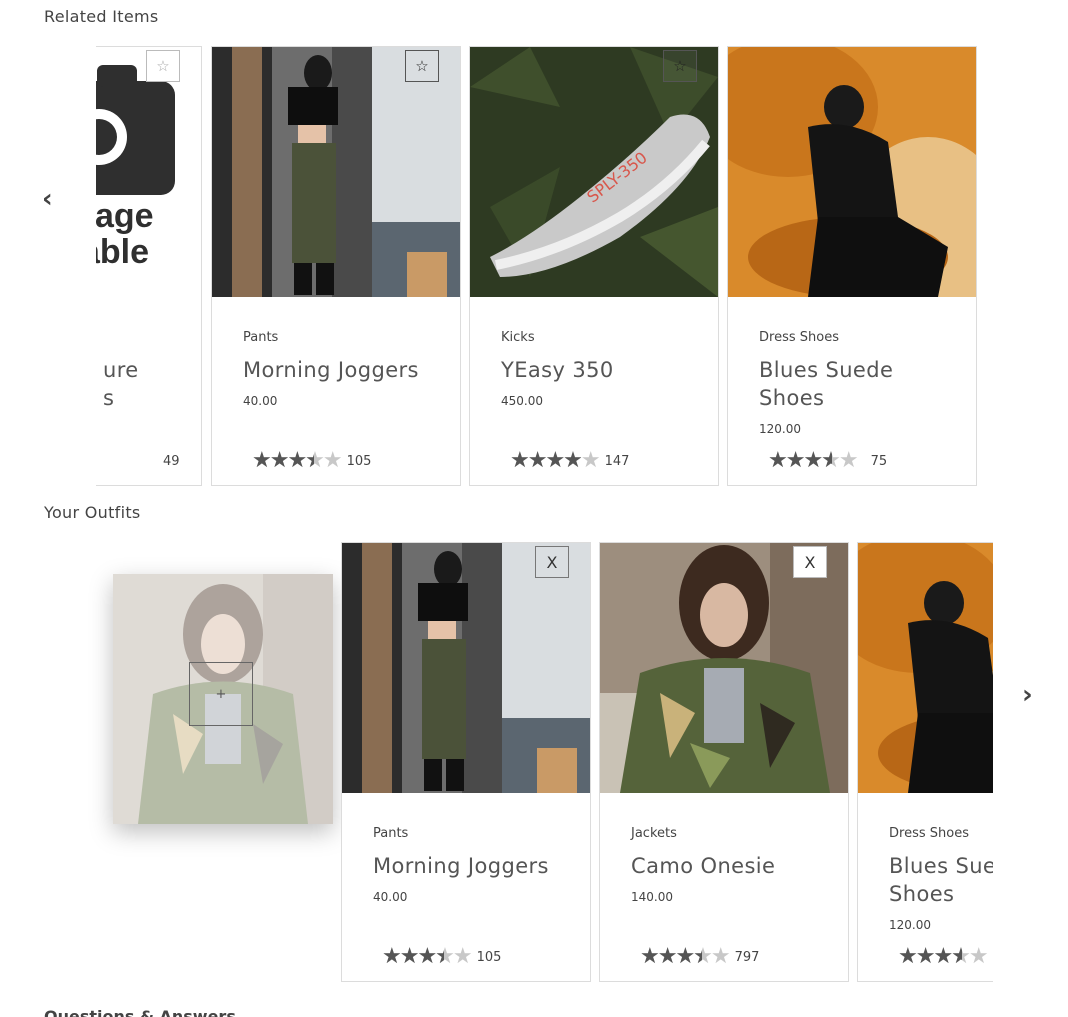  I want to click on placeholder-text-line1: age, so click(125, 216).